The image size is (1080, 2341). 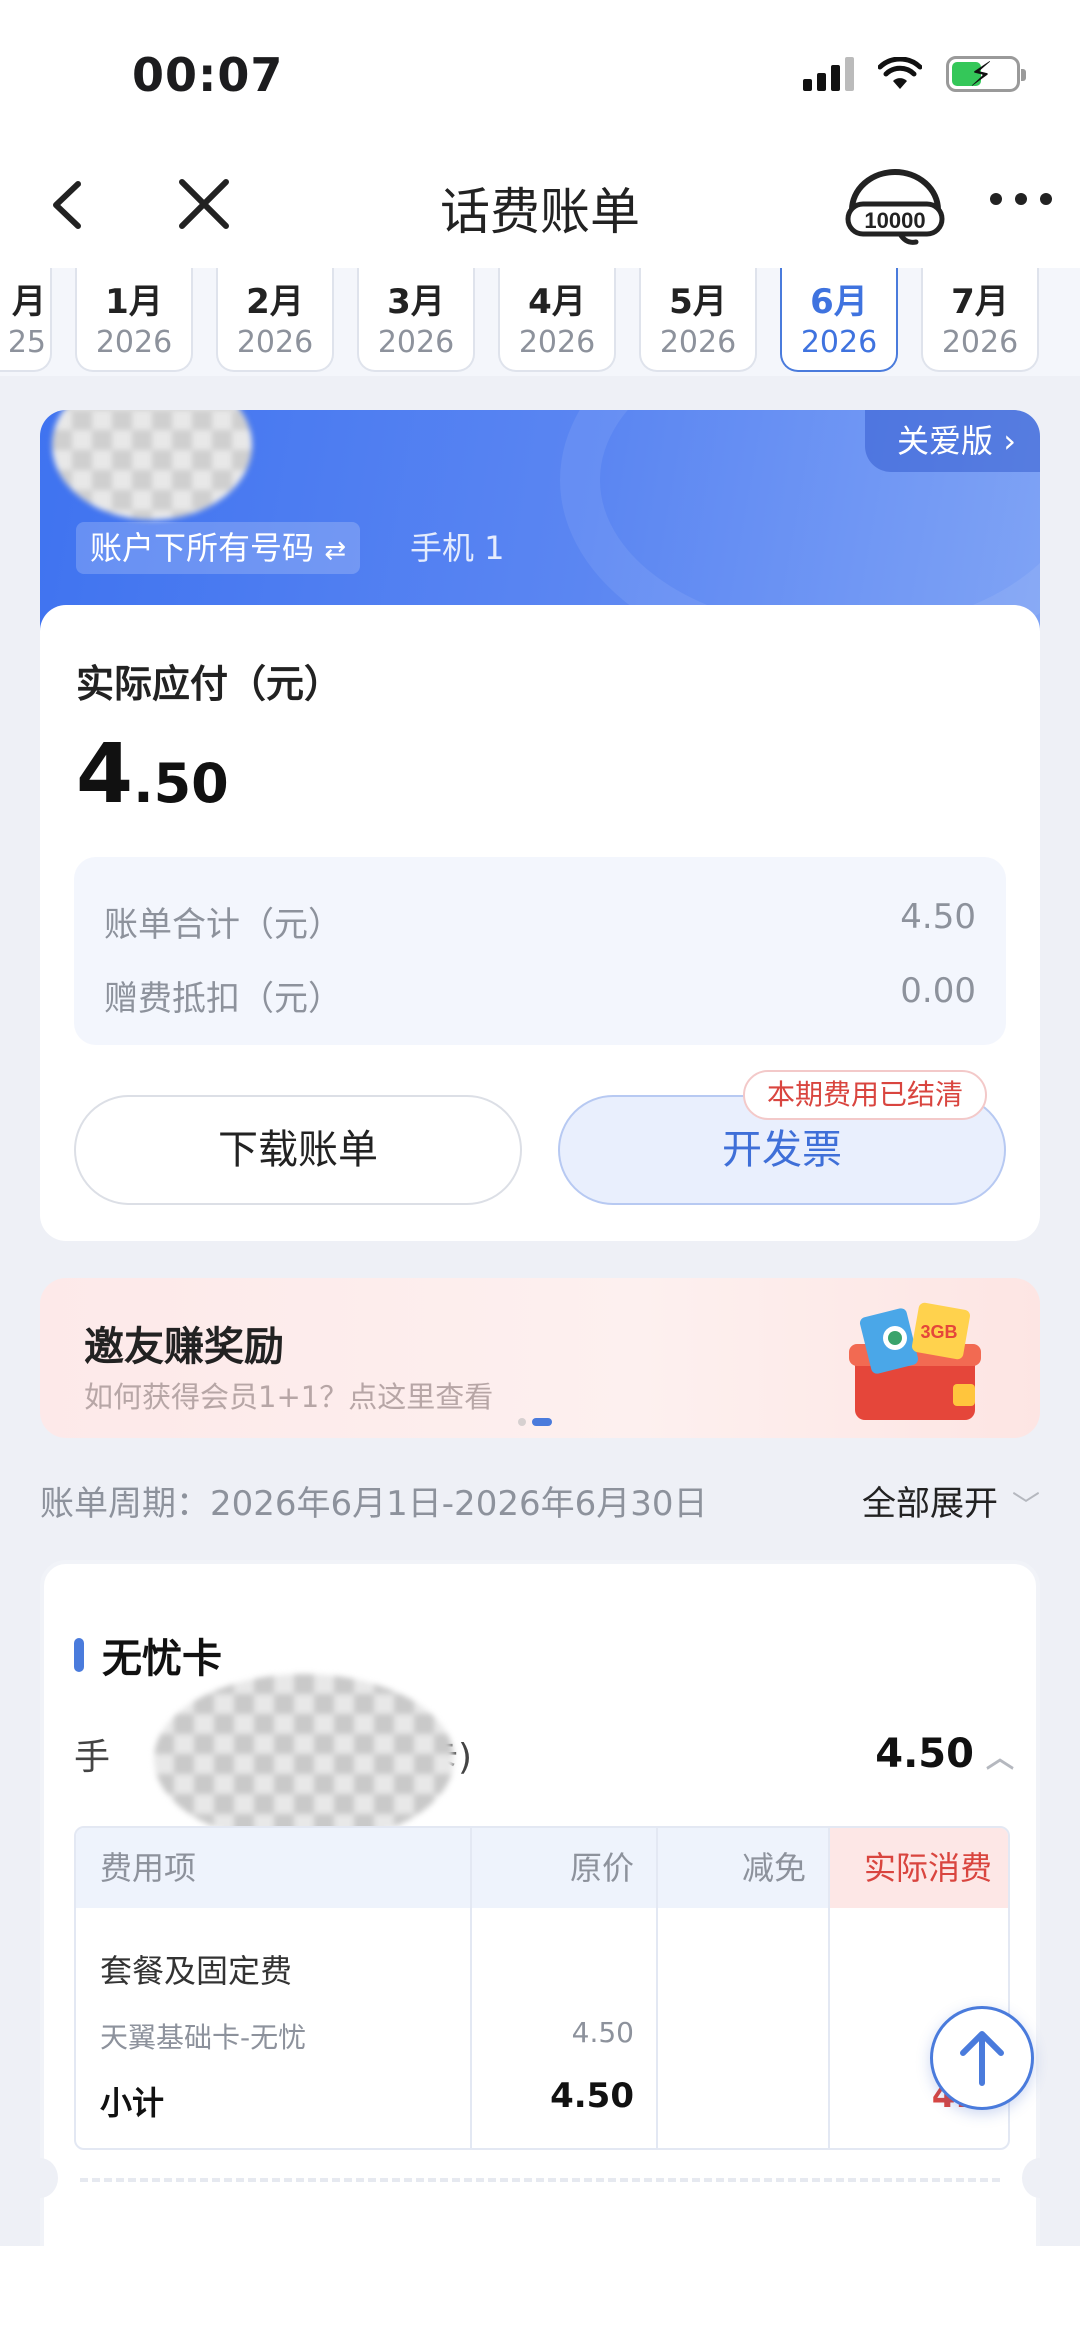 I want to click on month-tab-month: 3月, so click(x=416, y=302).